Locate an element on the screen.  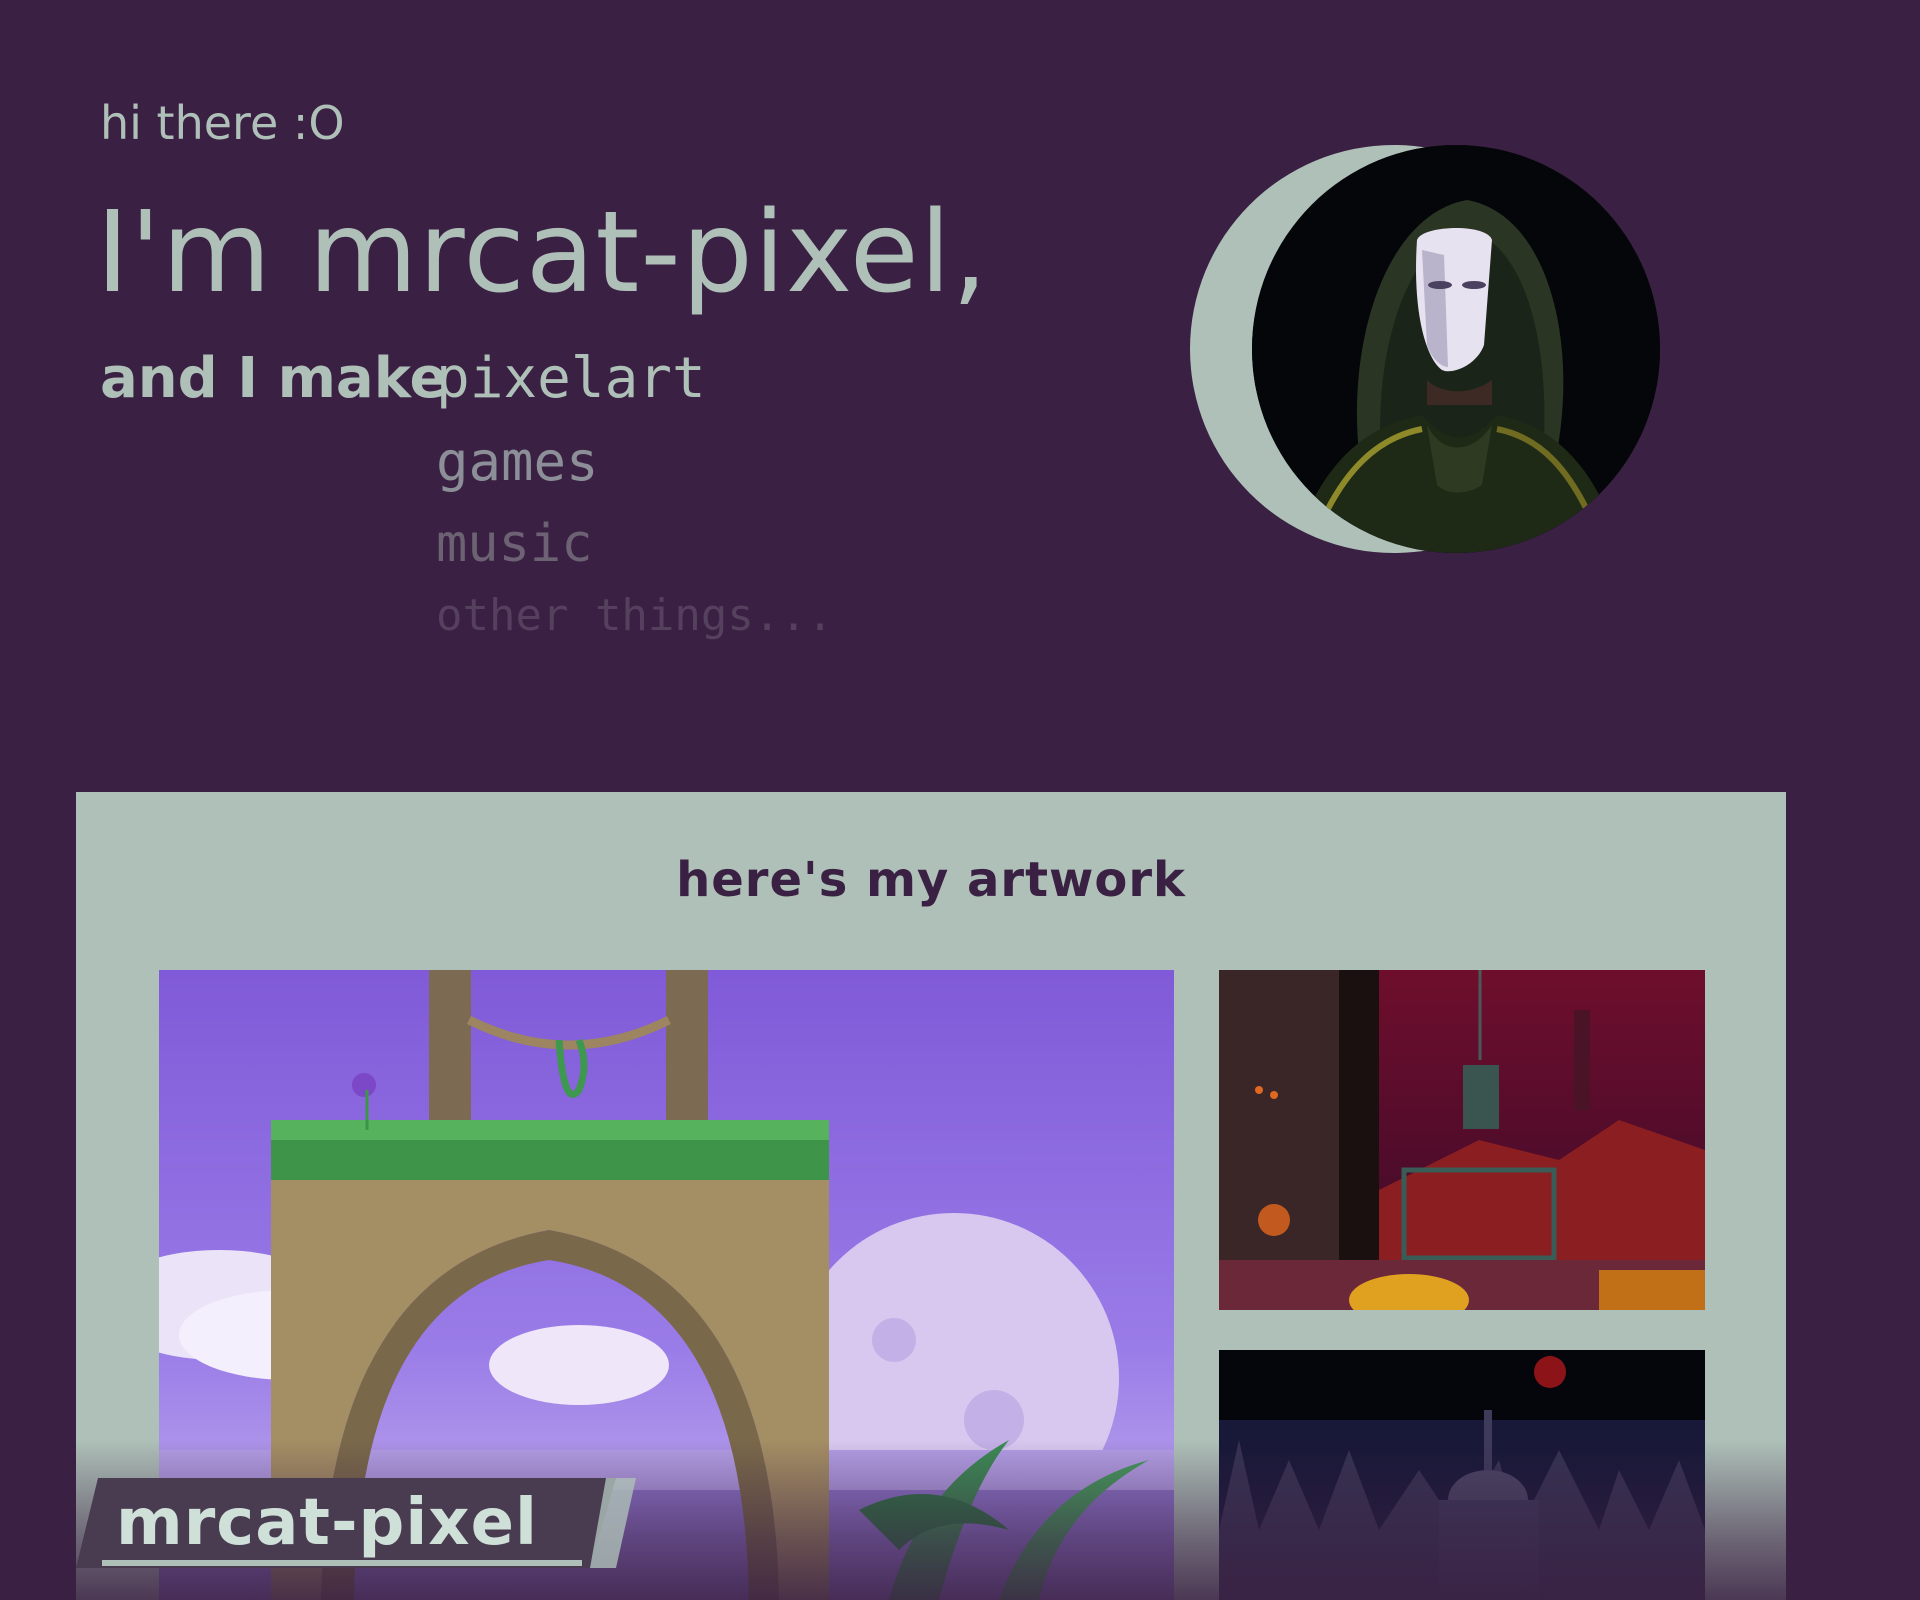
make-label: and I make is located at coordinates (274, 378).